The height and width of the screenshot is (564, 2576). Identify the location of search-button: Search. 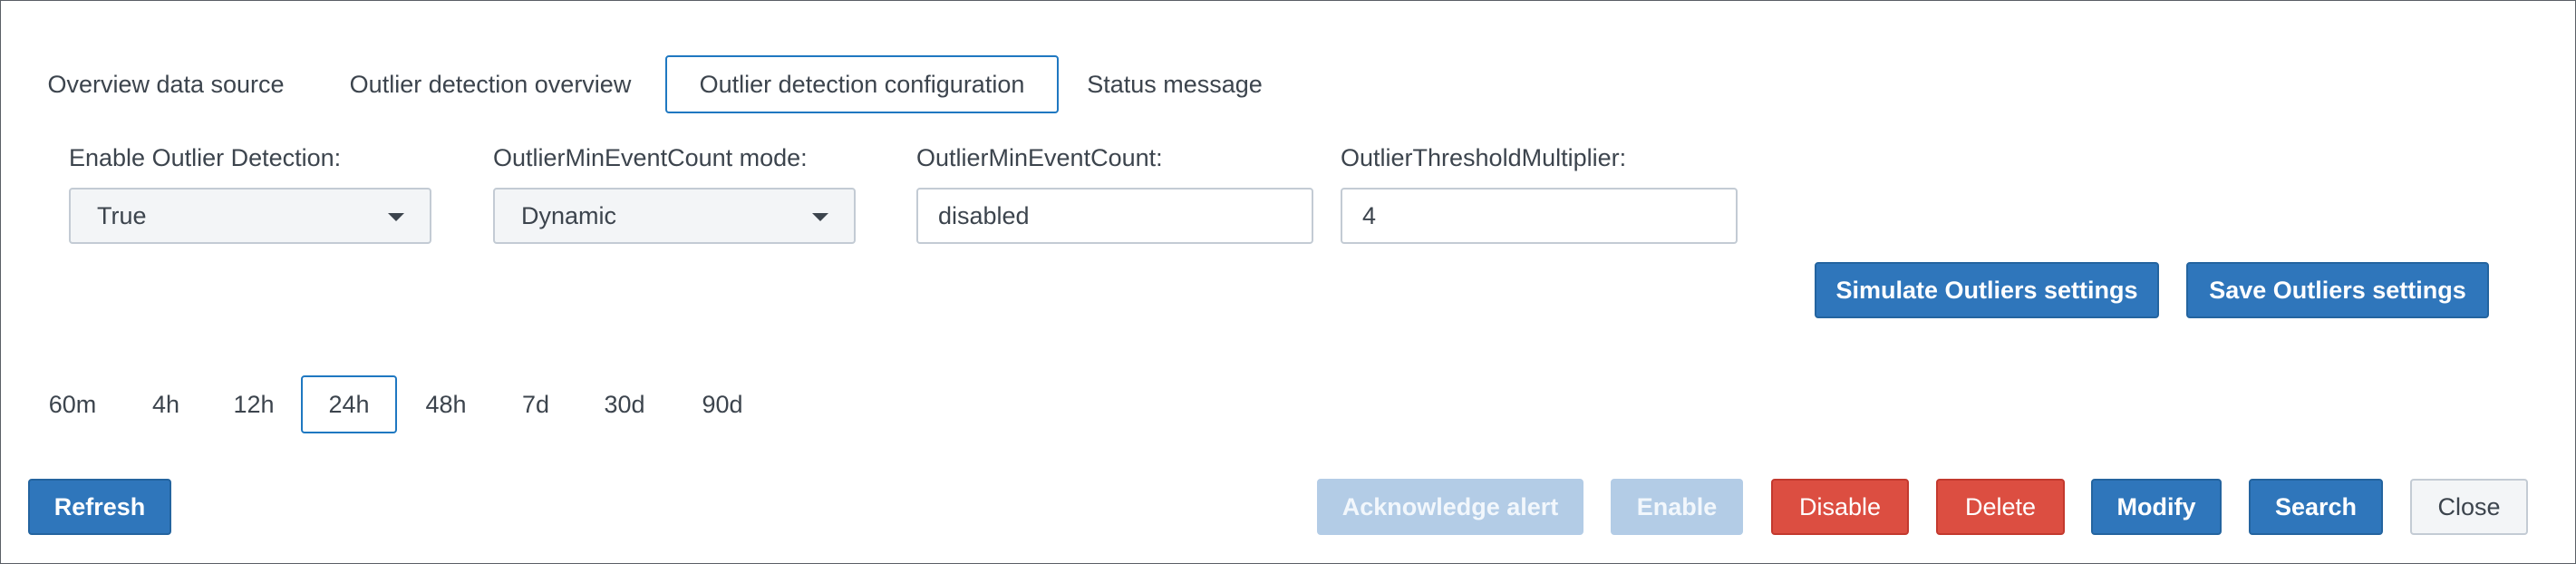
(2316, 507).